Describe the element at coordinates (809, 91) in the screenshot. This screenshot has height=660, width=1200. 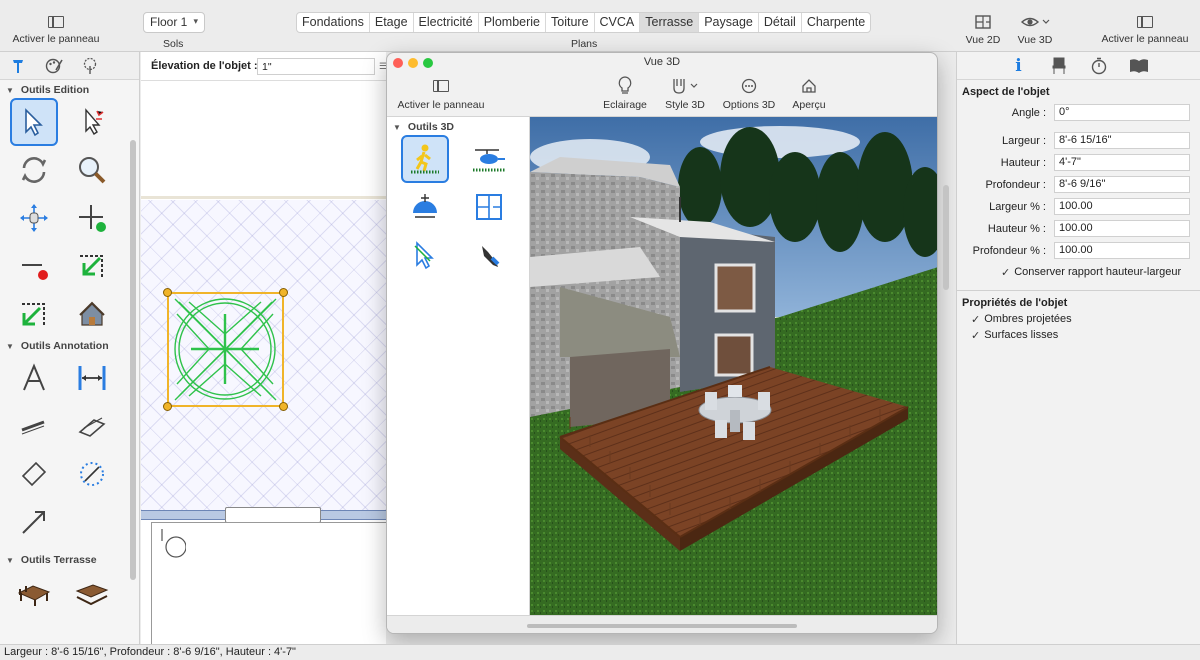
I see `preview-button: Aperçu` at that location.